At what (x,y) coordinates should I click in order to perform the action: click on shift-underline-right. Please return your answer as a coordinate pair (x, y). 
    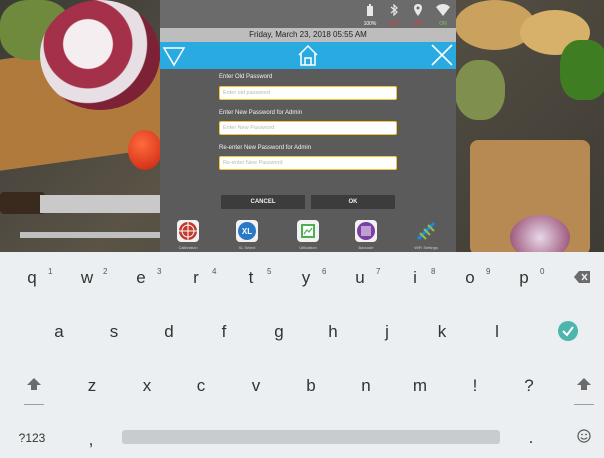
    Looking at the image, I should click on (584, 404).